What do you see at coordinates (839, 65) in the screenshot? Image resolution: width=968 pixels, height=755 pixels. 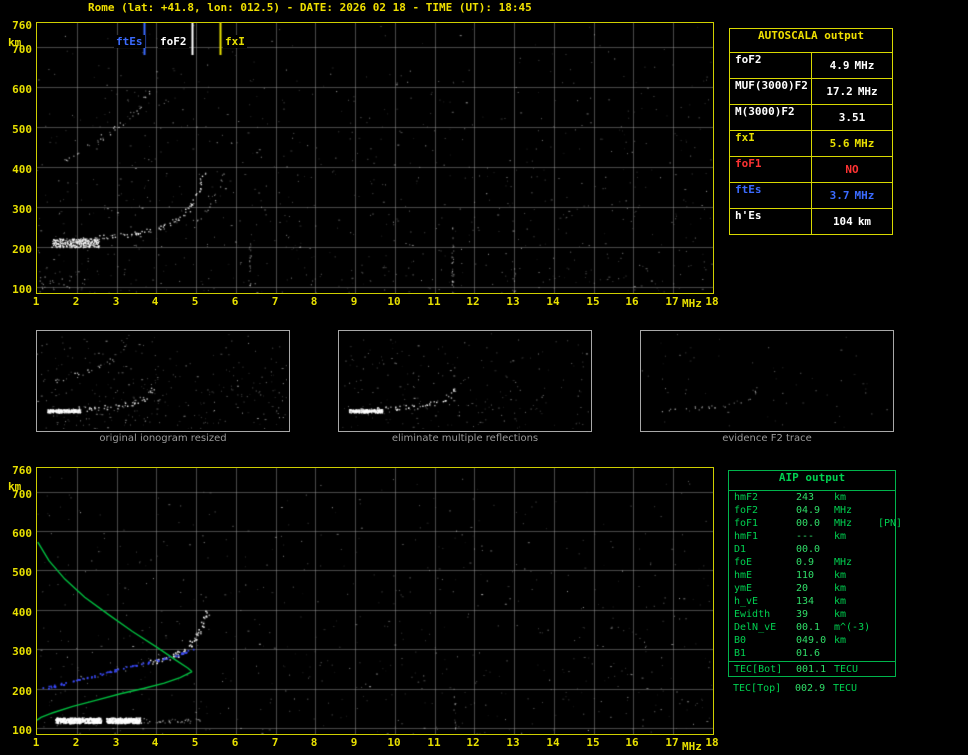 I see `value-text: 4.9` at bounding box center [839, 65].